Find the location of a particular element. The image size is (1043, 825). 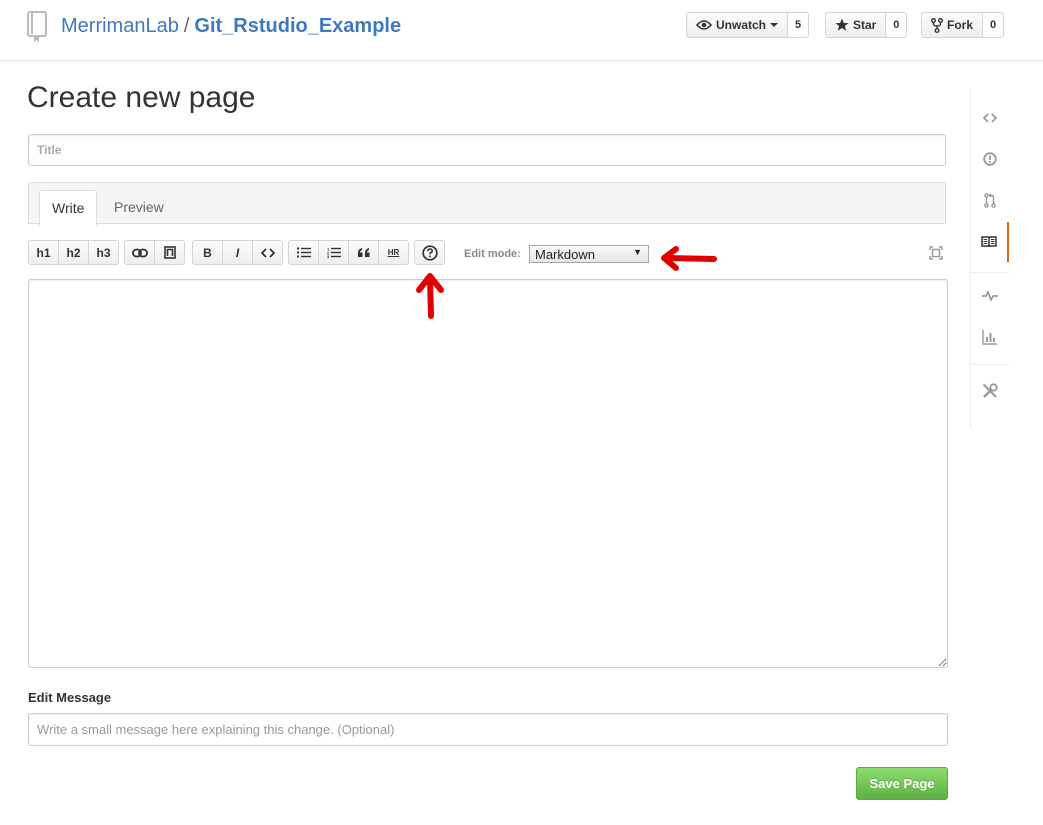

issue-icon is located at coordinates (990, 159).